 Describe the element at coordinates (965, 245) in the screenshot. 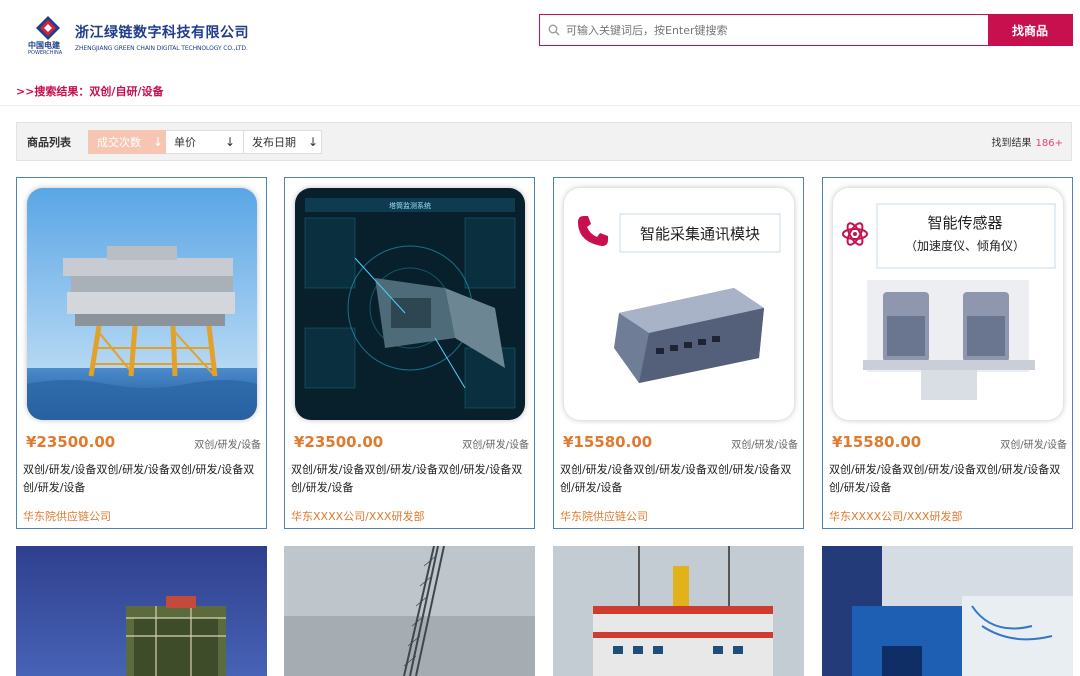

I see `image-subtitle: （加速度仪、倾角仪）` at that location.